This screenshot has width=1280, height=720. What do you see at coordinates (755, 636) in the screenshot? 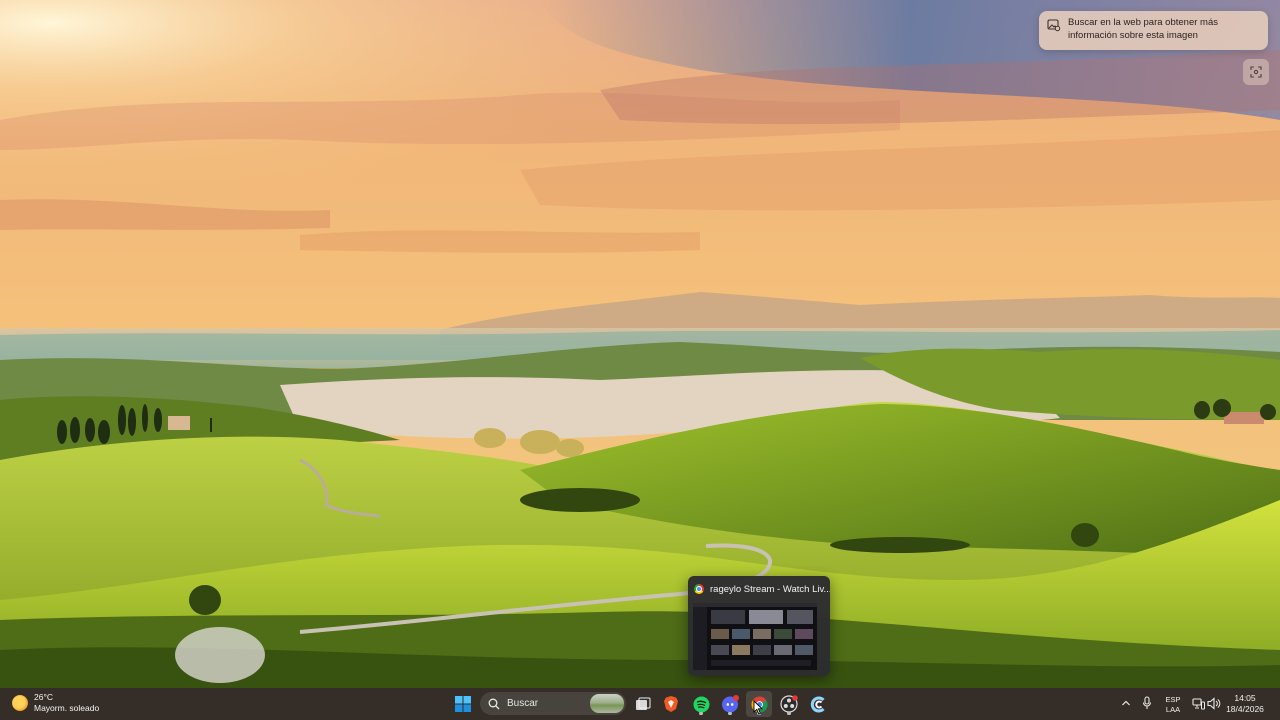
I see `preview-screenshot` at bounding box center [755, 636].